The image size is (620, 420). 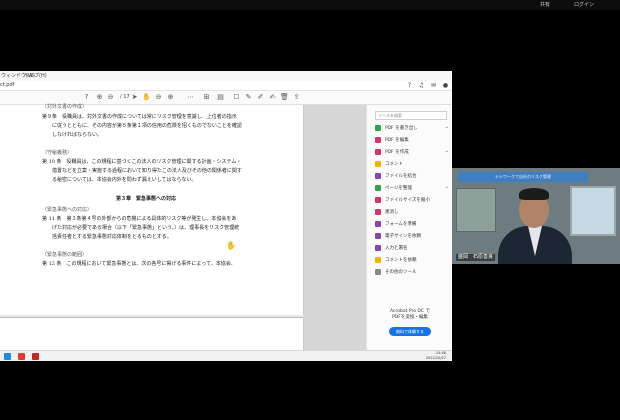 I want to click on scroll-area, so click(x=335, y=233).